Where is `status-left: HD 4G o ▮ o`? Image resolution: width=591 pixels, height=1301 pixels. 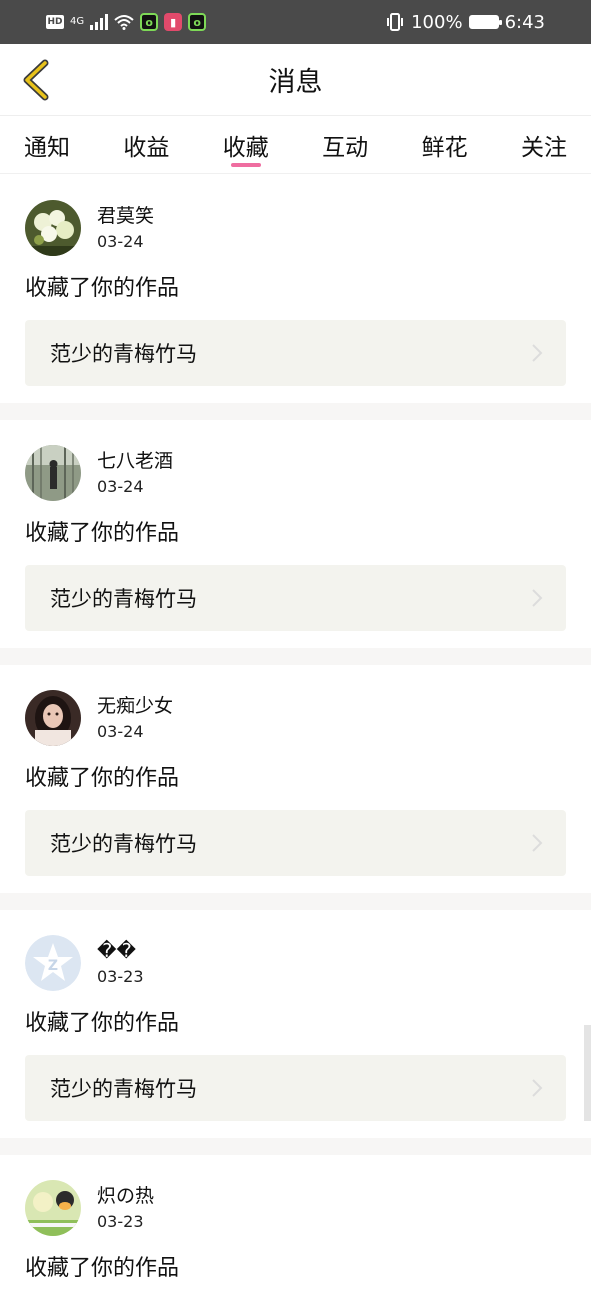 status-left: HD 4G o ▮ o is located at coordinates (126, 22).